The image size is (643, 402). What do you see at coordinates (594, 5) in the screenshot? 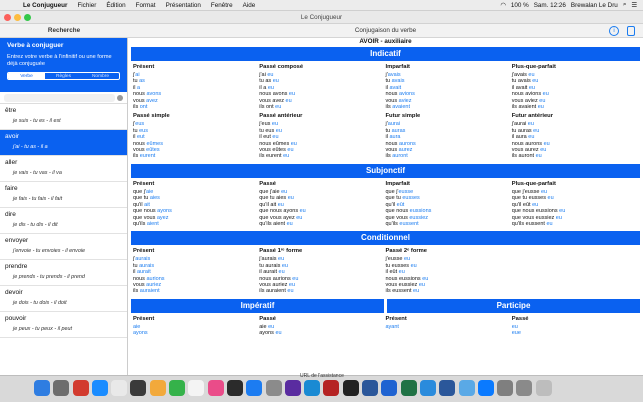
I see `user-name: Brewalan Le Dru` at bounding box center [594, 5].